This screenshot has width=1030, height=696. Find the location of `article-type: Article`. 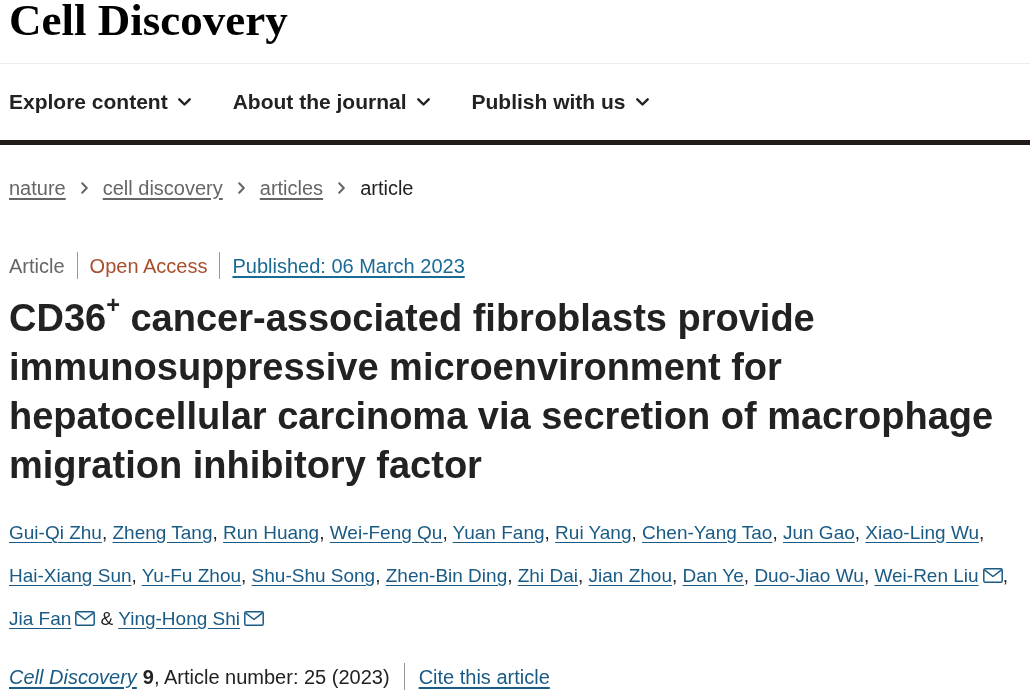

article-type: Article is located at coordinates (37, 265).